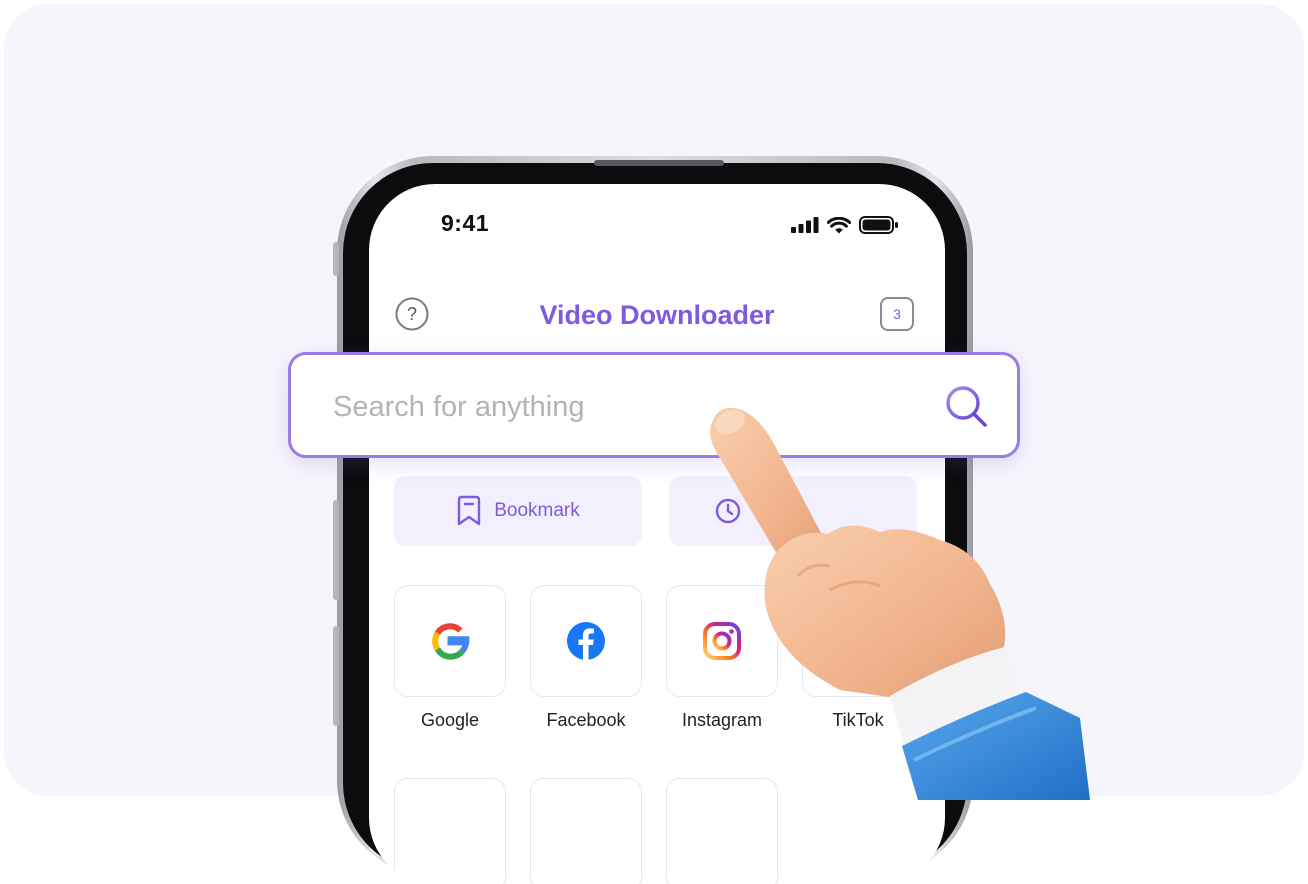  I want to click on speaker-slot, so click(659, 163).